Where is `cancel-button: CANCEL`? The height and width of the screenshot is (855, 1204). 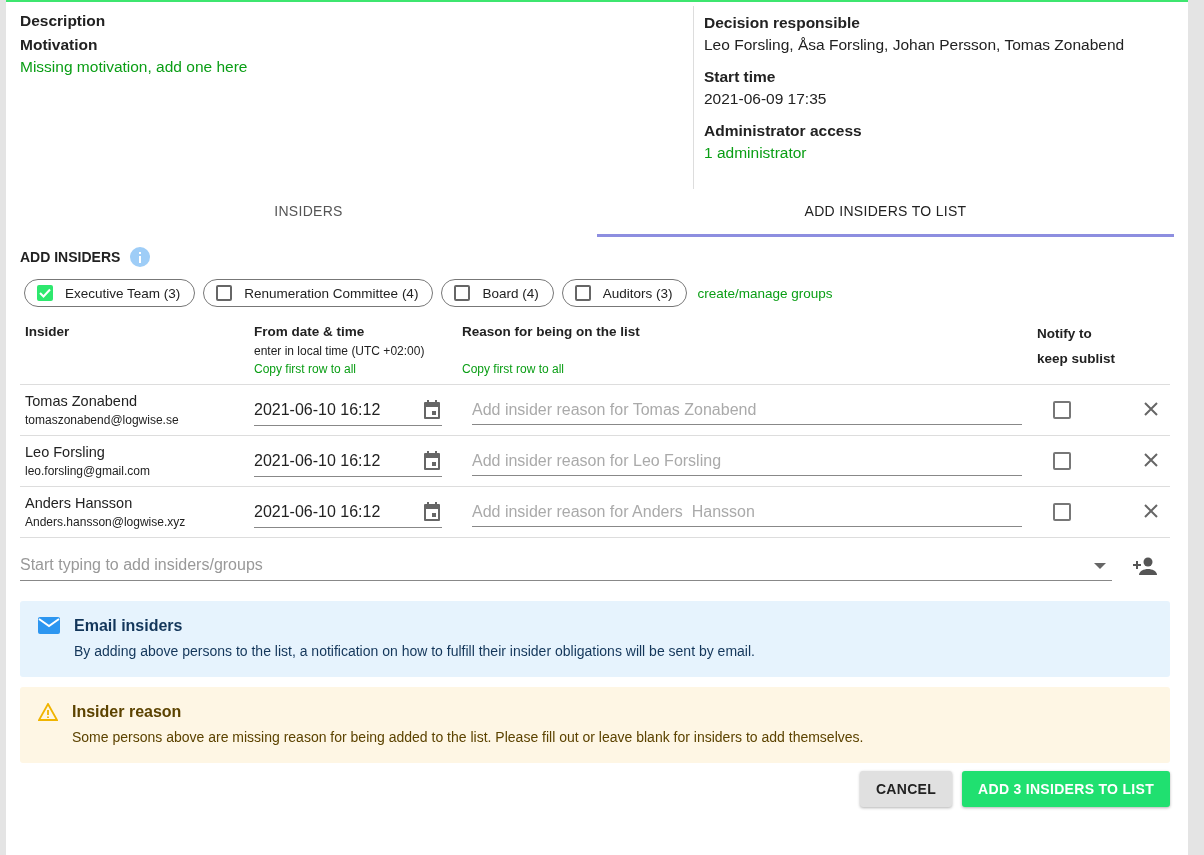 cancel-button: CANCEL is located at coordinates (906, 789).